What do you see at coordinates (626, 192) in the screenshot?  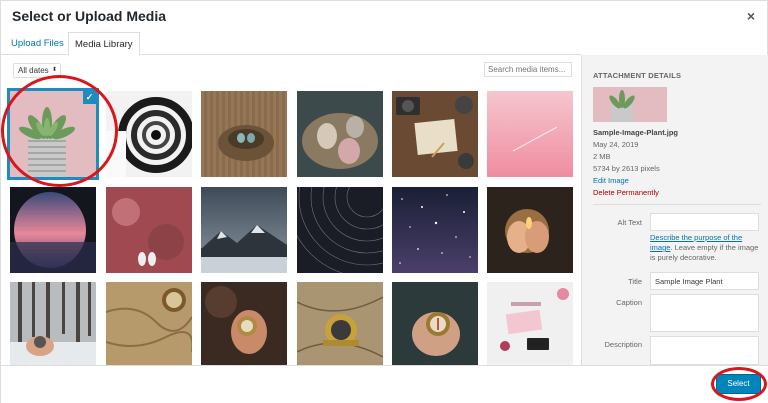 I see `delete-permanently-link: Delete Permanently` at bounding box center [626, 192].